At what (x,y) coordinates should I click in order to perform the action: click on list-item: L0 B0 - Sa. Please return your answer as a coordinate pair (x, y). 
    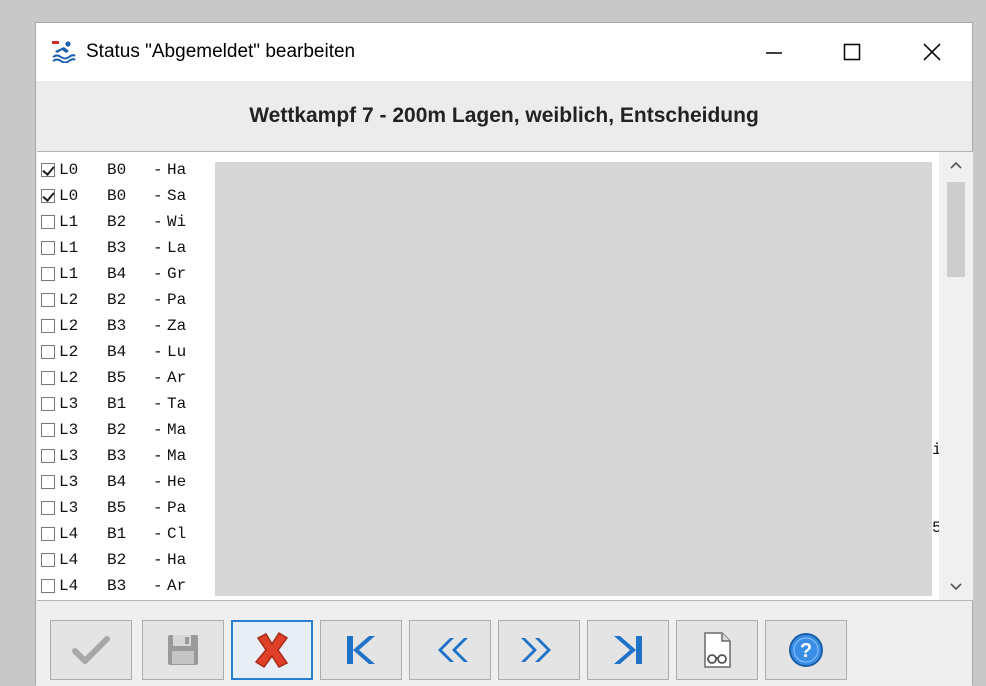
    Looking at the image, I should click on (116, 196).